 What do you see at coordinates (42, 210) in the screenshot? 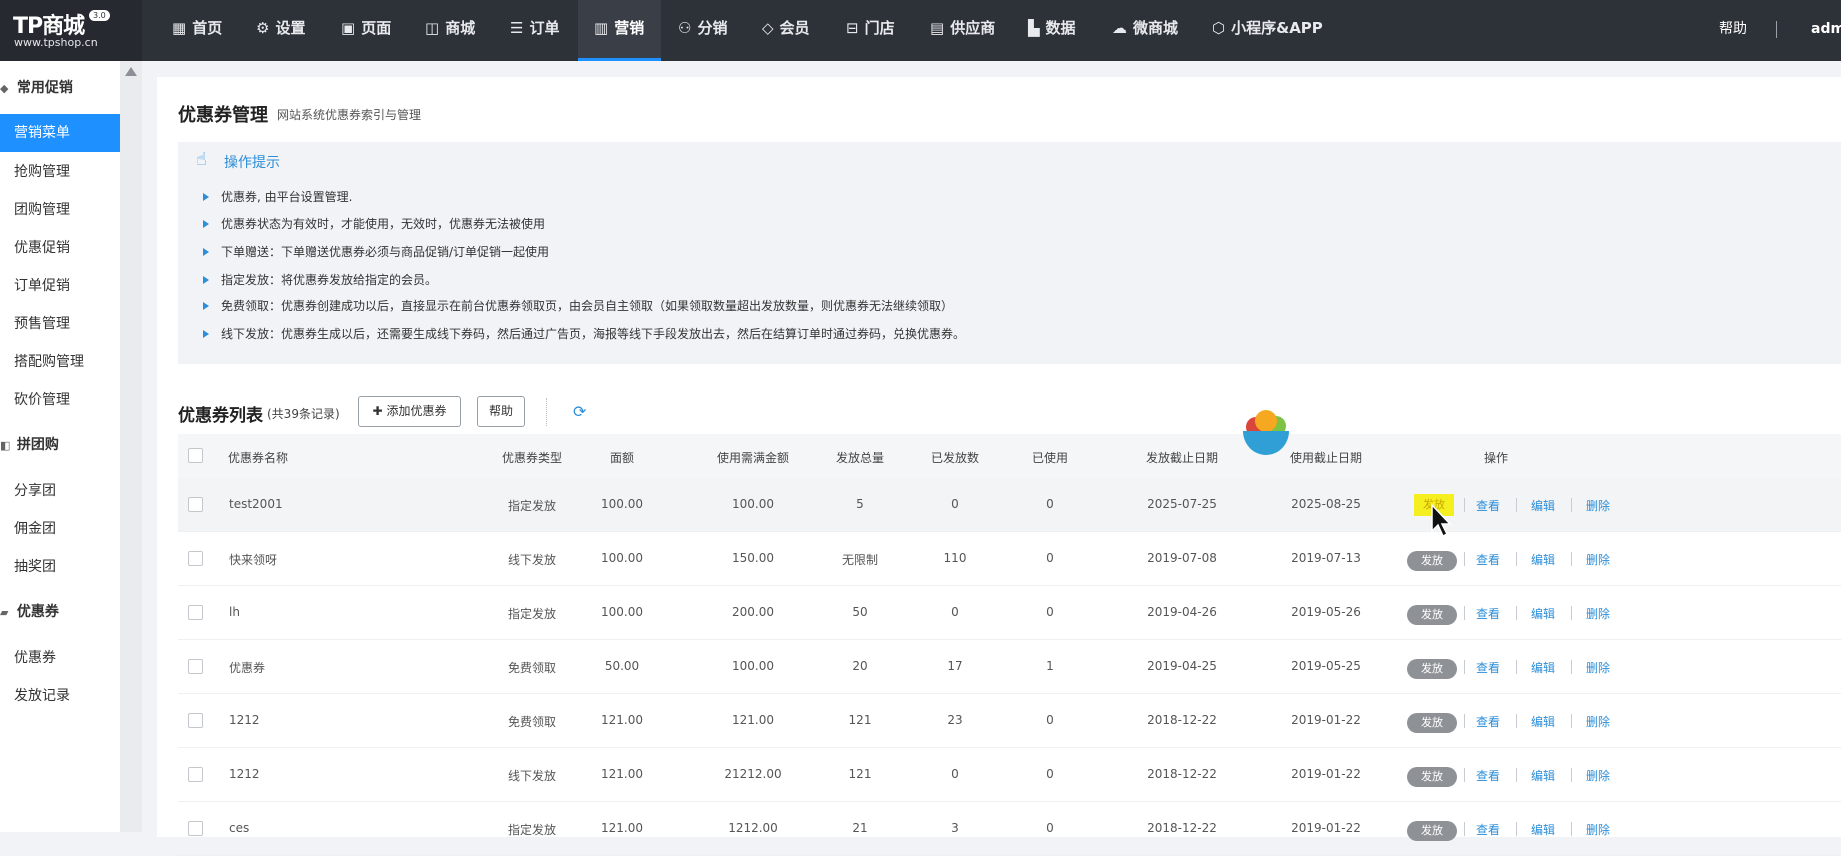
I see `sidebar-item-group-buy: 团购管理` at bounding box center [42, 210].